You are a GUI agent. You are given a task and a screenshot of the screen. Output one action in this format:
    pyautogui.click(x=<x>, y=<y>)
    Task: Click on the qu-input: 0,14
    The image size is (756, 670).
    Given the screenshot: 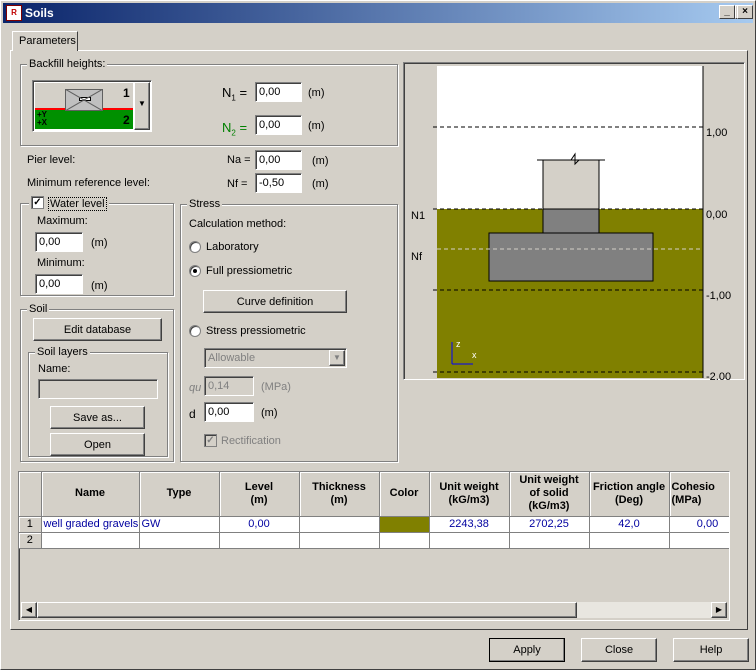 What is the action you would take?
    pyautogui.click(x=229, y=386)
    